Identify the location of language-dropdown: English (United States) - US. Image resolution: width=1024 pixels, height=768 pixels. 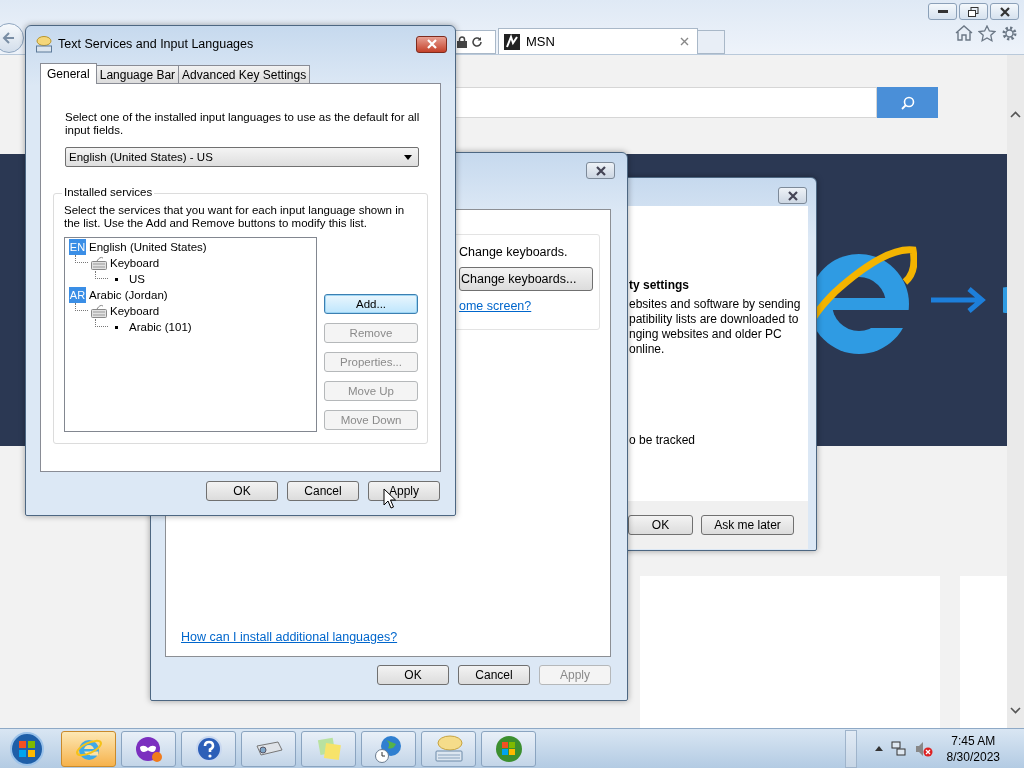
(242, 157).